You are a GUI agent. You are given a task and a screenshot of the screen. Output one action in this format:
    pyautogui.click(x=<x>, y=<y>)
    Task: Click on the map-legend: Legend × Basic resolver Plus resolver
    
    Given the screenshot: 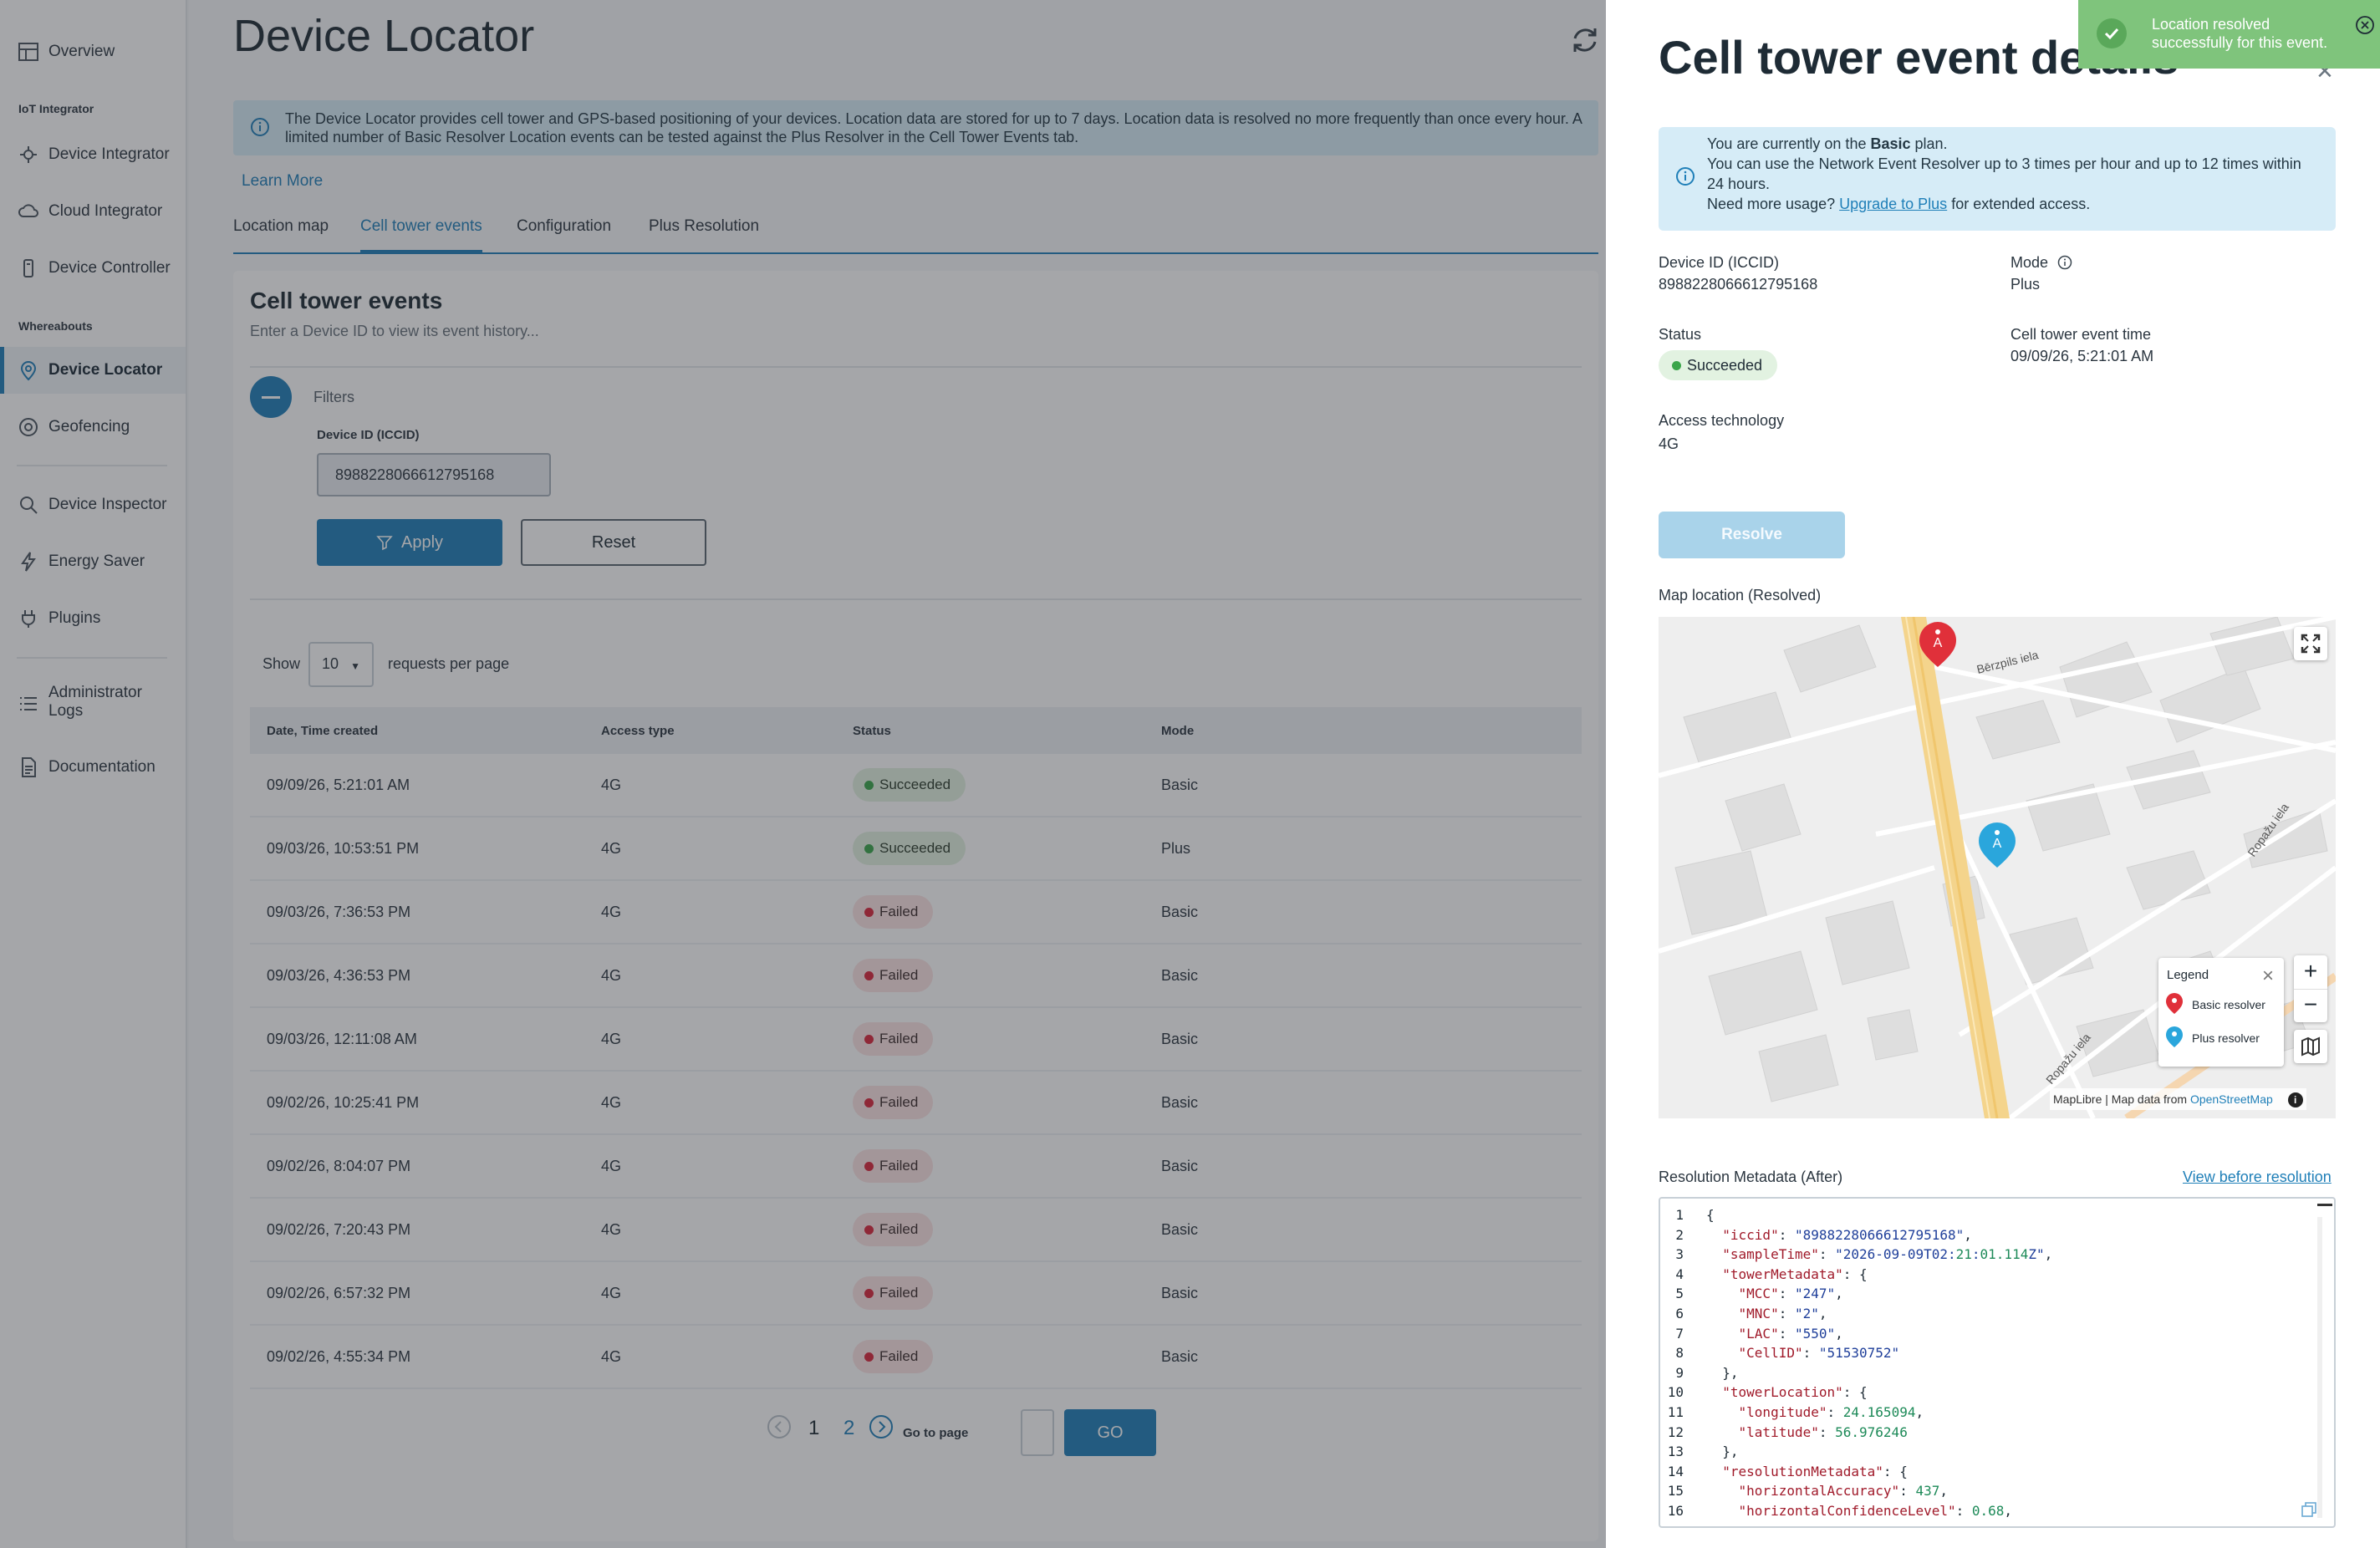 What is the action you would take?
    pyautogui.click(x=2221, y=1013)
    